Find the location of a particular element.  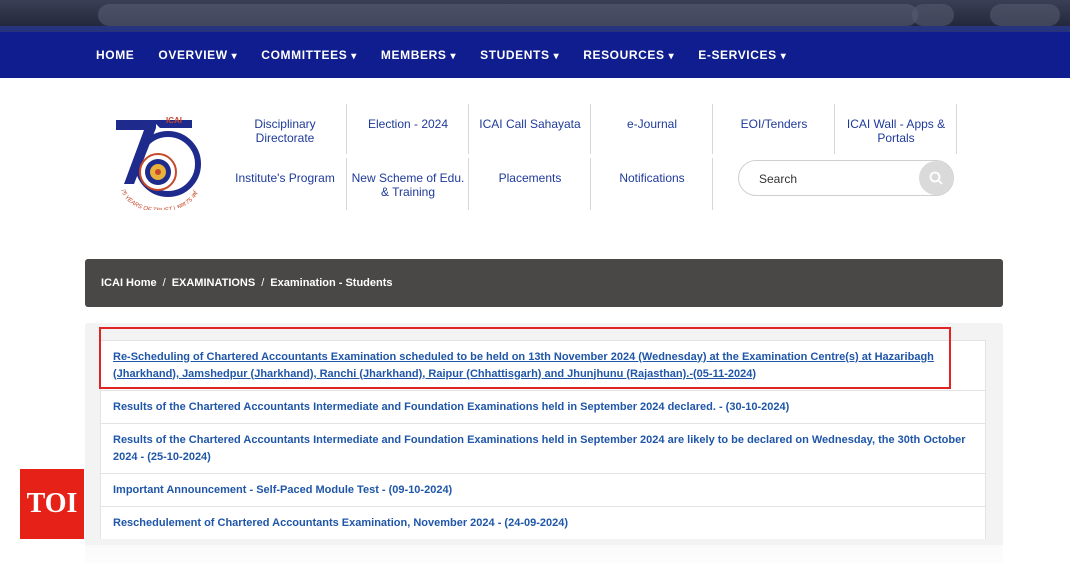

link-icai-call-sahayata: ICAI Call Sahayata is located at coordinates (530, 124).